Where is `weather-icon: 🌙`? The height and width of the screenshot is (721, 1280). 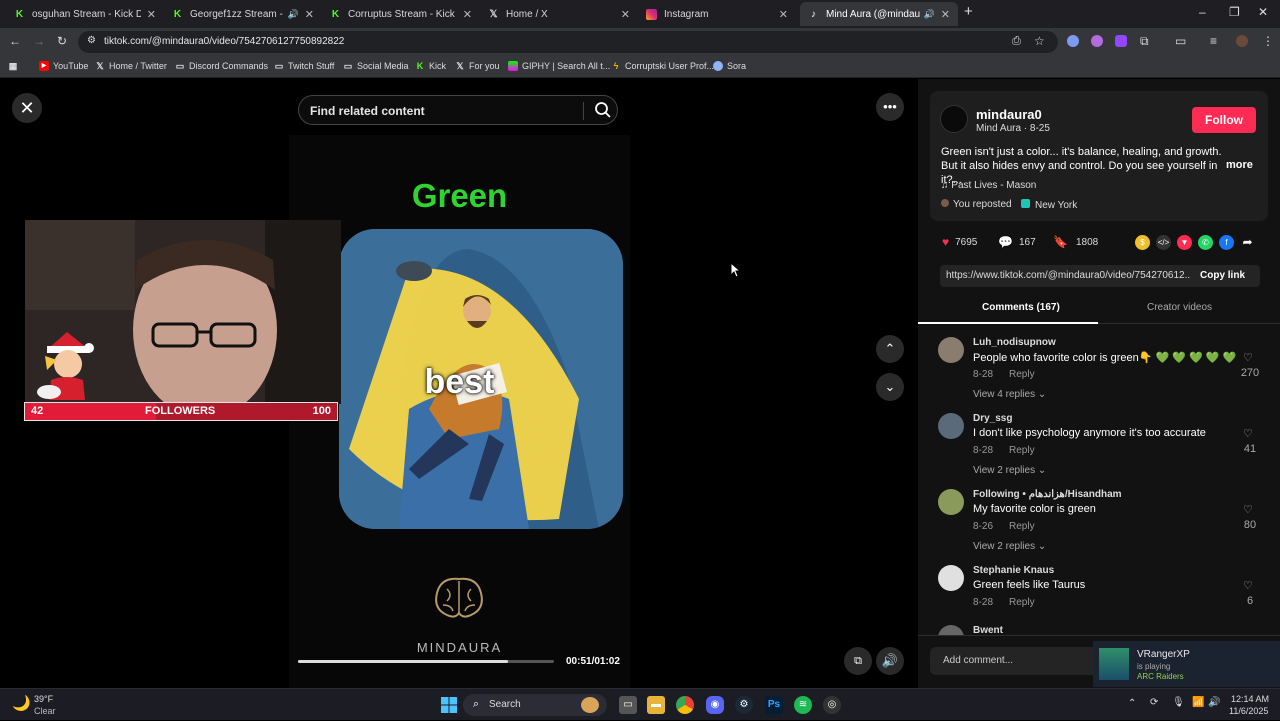
weather-icon: 🌙 is located at coordinates (21, 703).